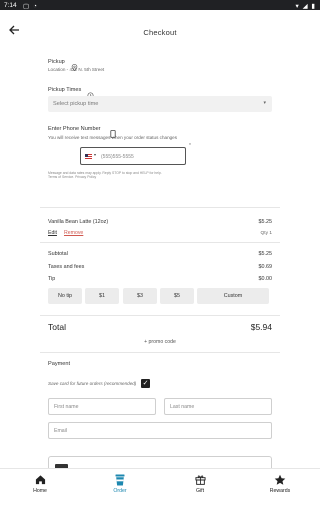 This screenshot has height=512, width=320. Describe the element at coordinates (52, 279) in the screenshot. I see `tip-label: Tip` at that location.